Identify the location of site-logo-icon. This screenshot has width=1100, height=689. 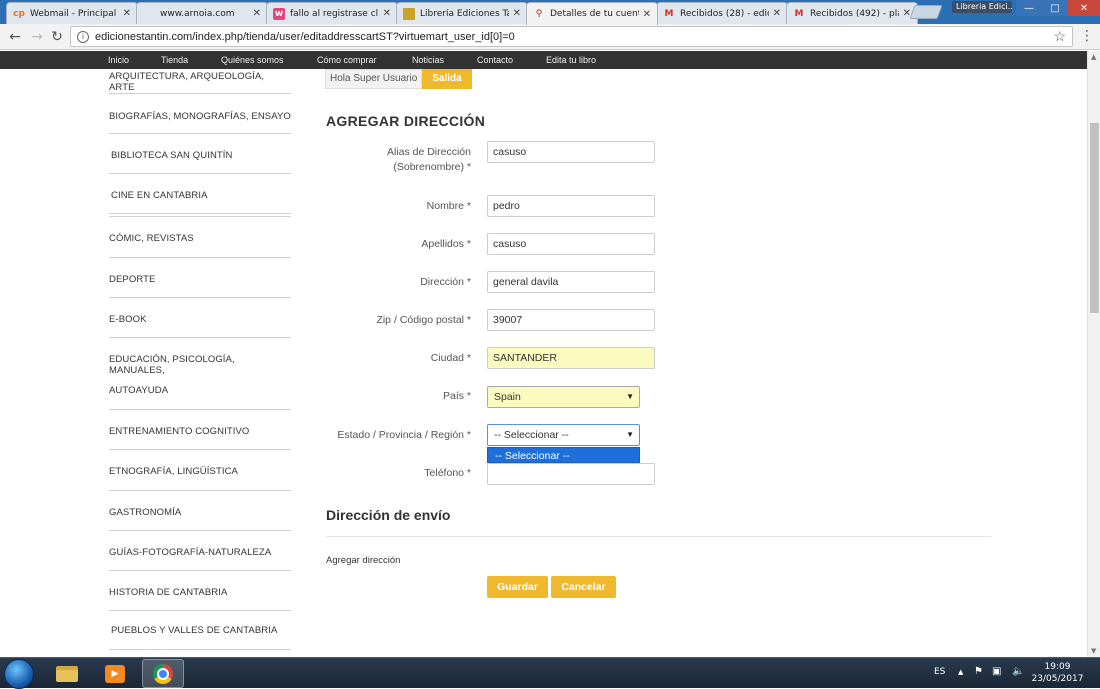
(409, 13).